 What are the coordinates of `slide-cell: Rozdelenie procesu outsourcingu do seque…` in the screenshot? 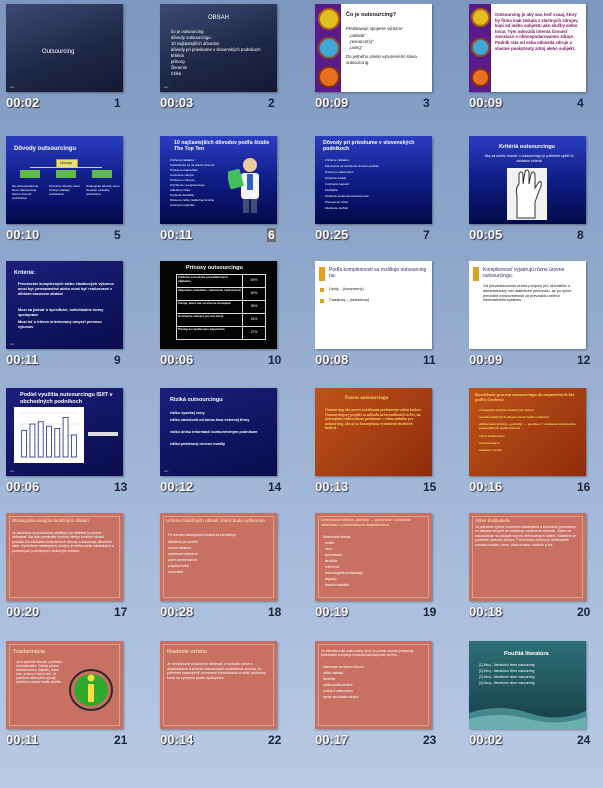 It's located at (533, 446).